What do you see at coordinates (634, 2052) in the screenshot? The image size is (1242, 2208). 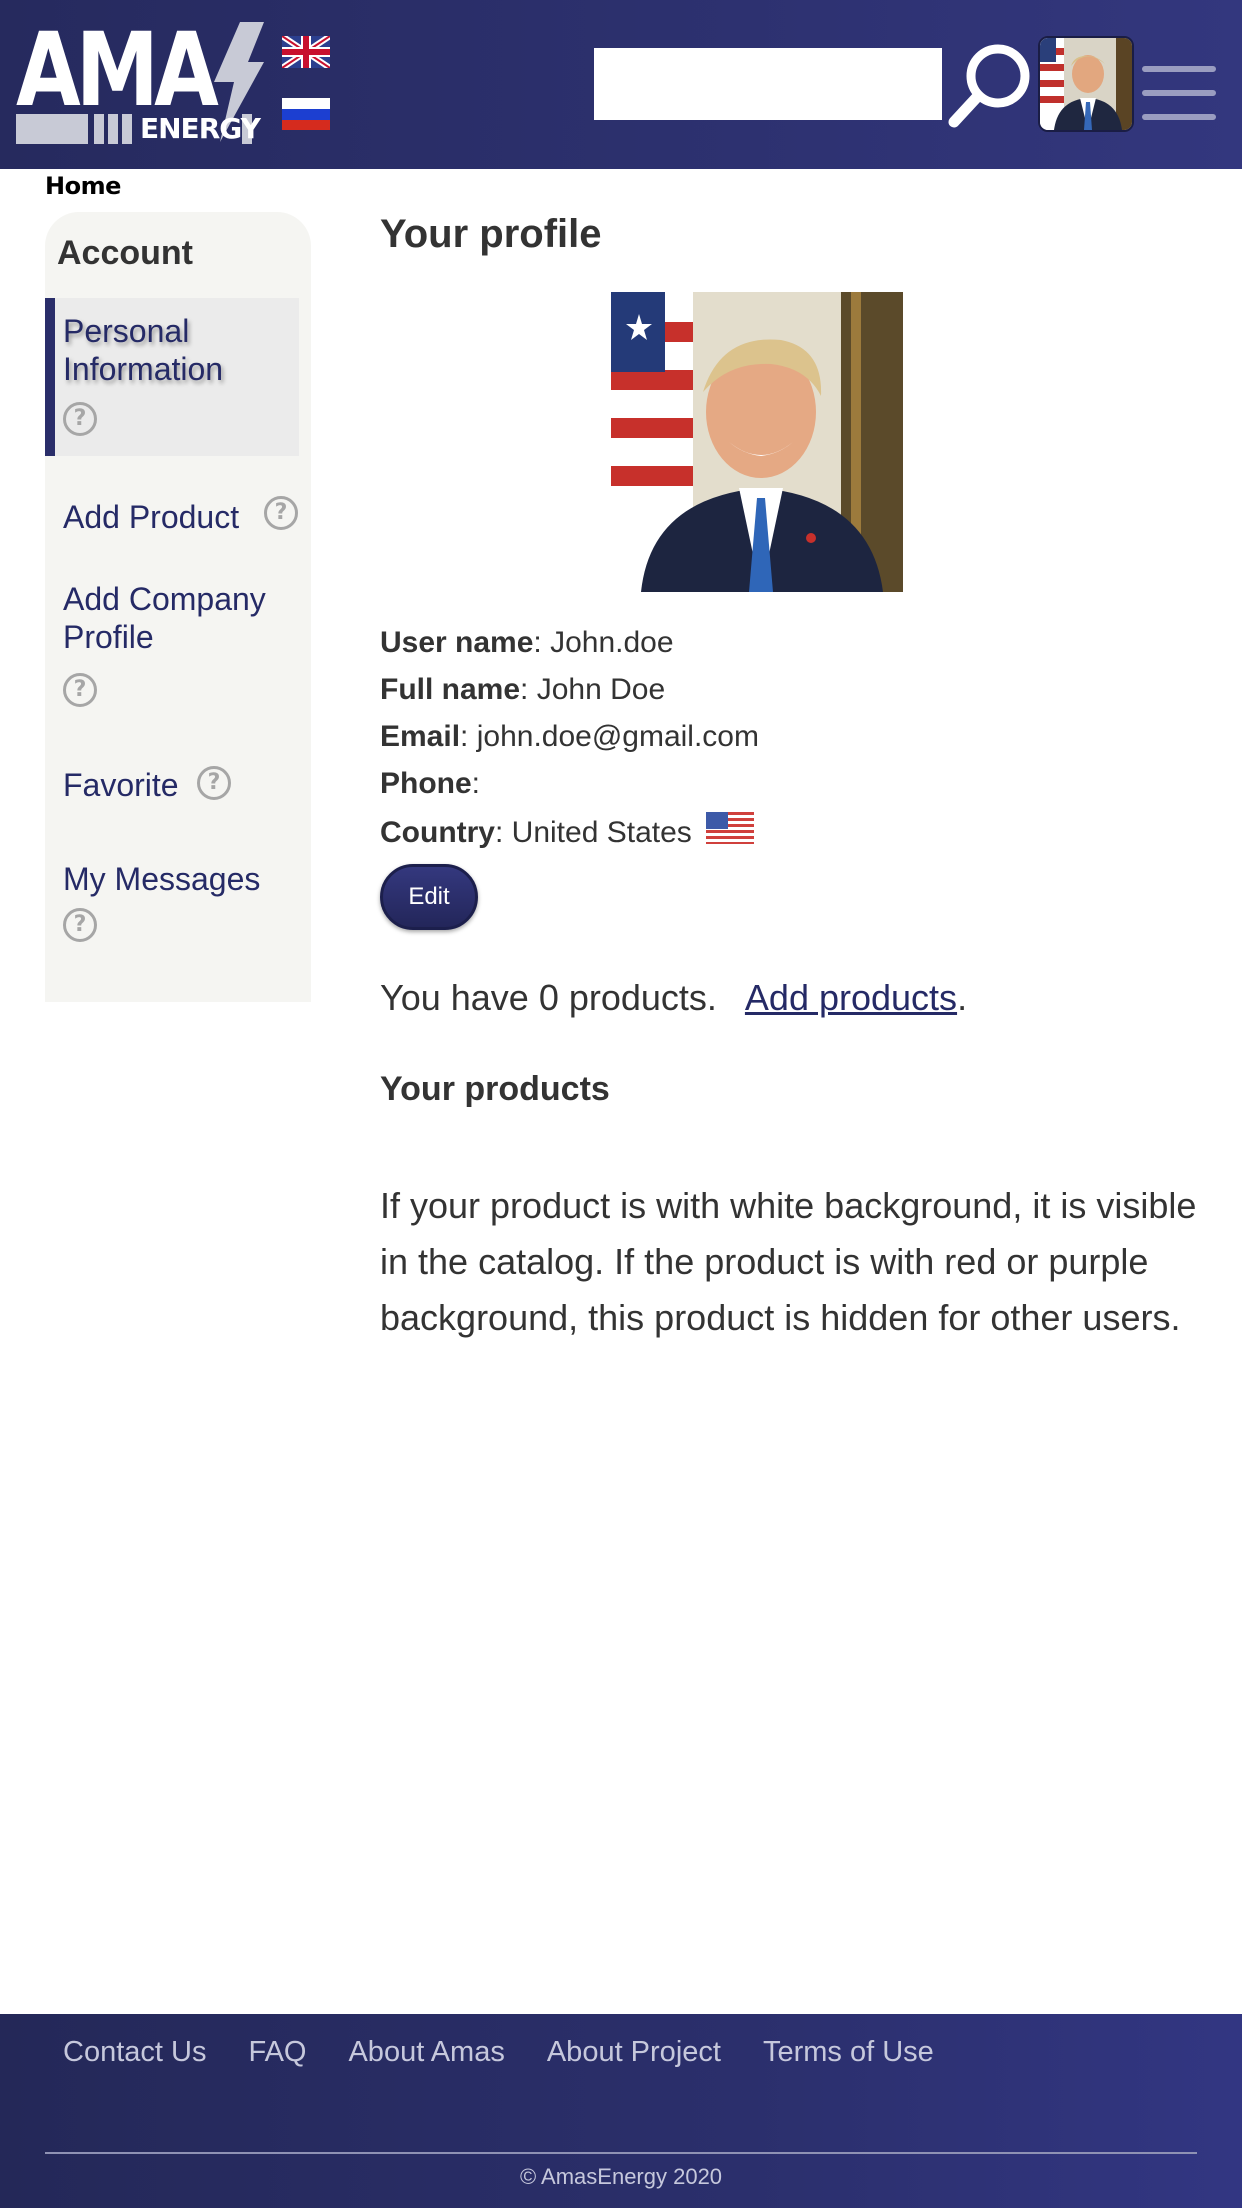 I see `footer-link-about-project: About Project` at bounding box center [634, 2052].